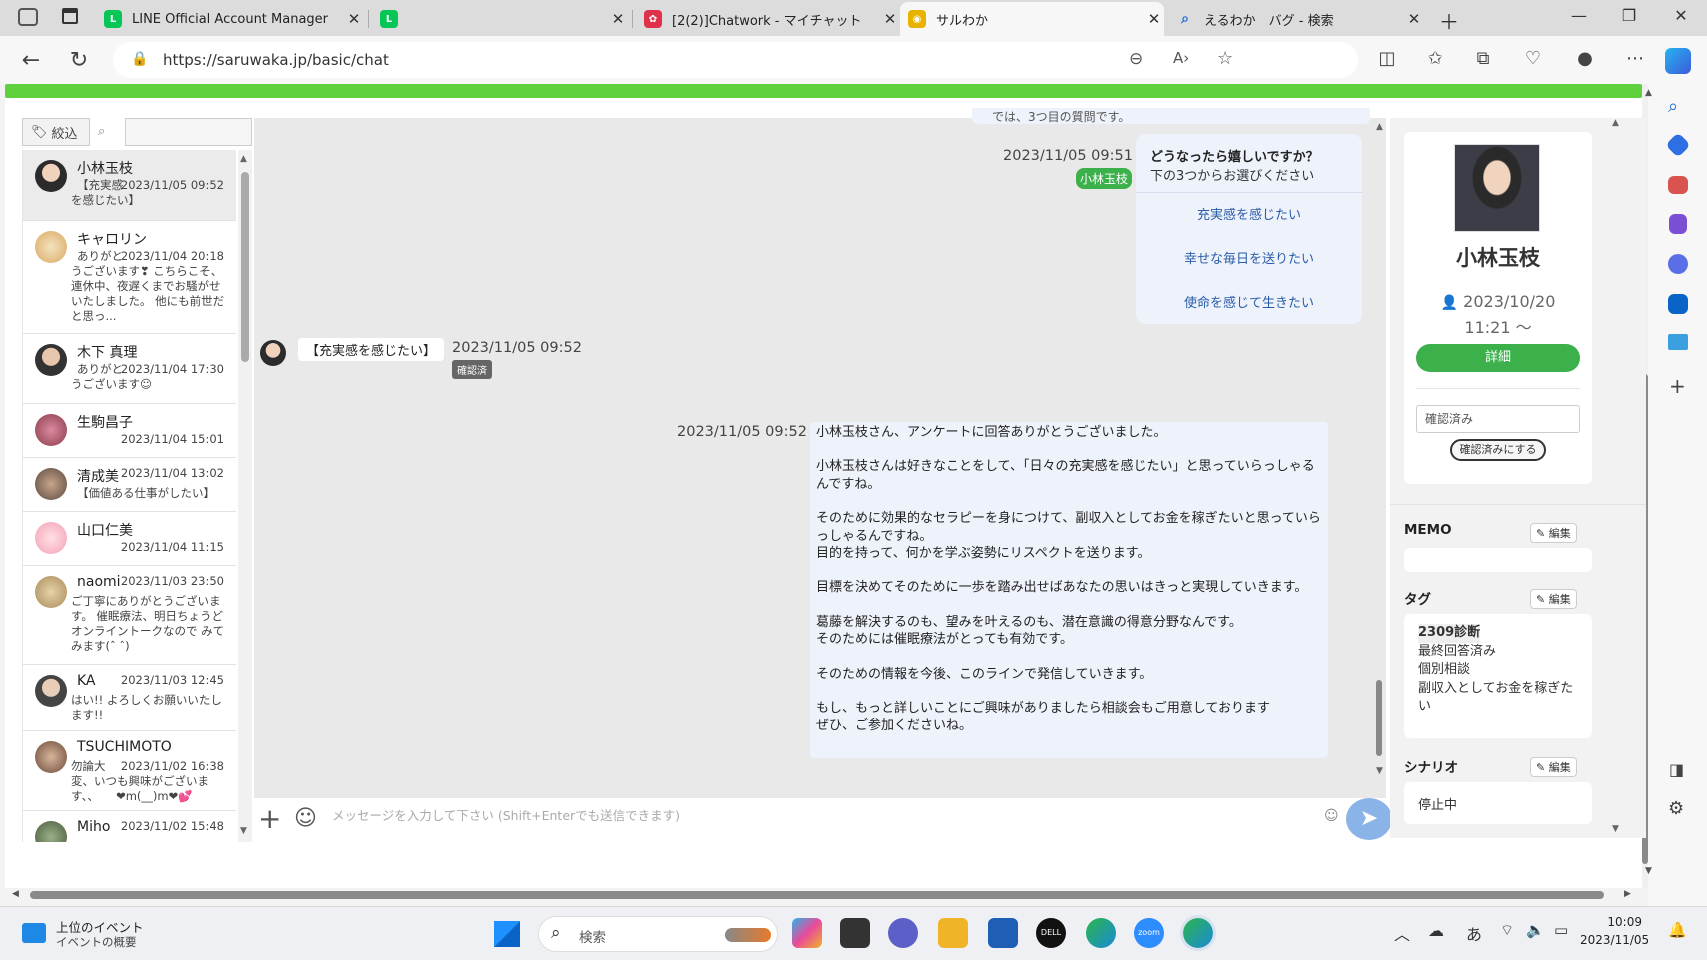 Image resolution: width=1707 pixels, height=960 pixels. Describe the element at coordinates (1579, 15) in the screenshot. I see `minimize-button: —` at that location.